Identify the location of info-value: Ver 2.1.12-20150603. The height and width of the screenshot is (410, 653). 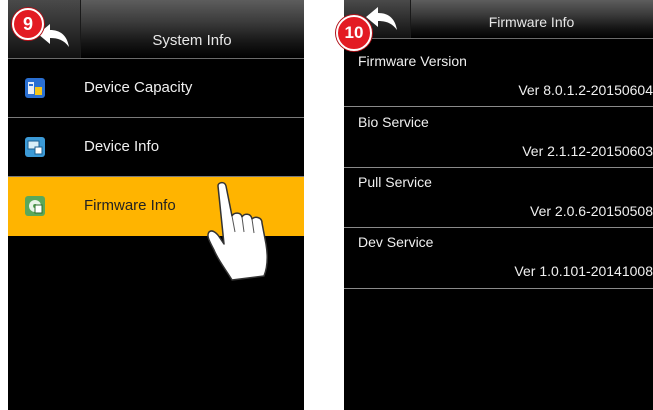
(587, 151).